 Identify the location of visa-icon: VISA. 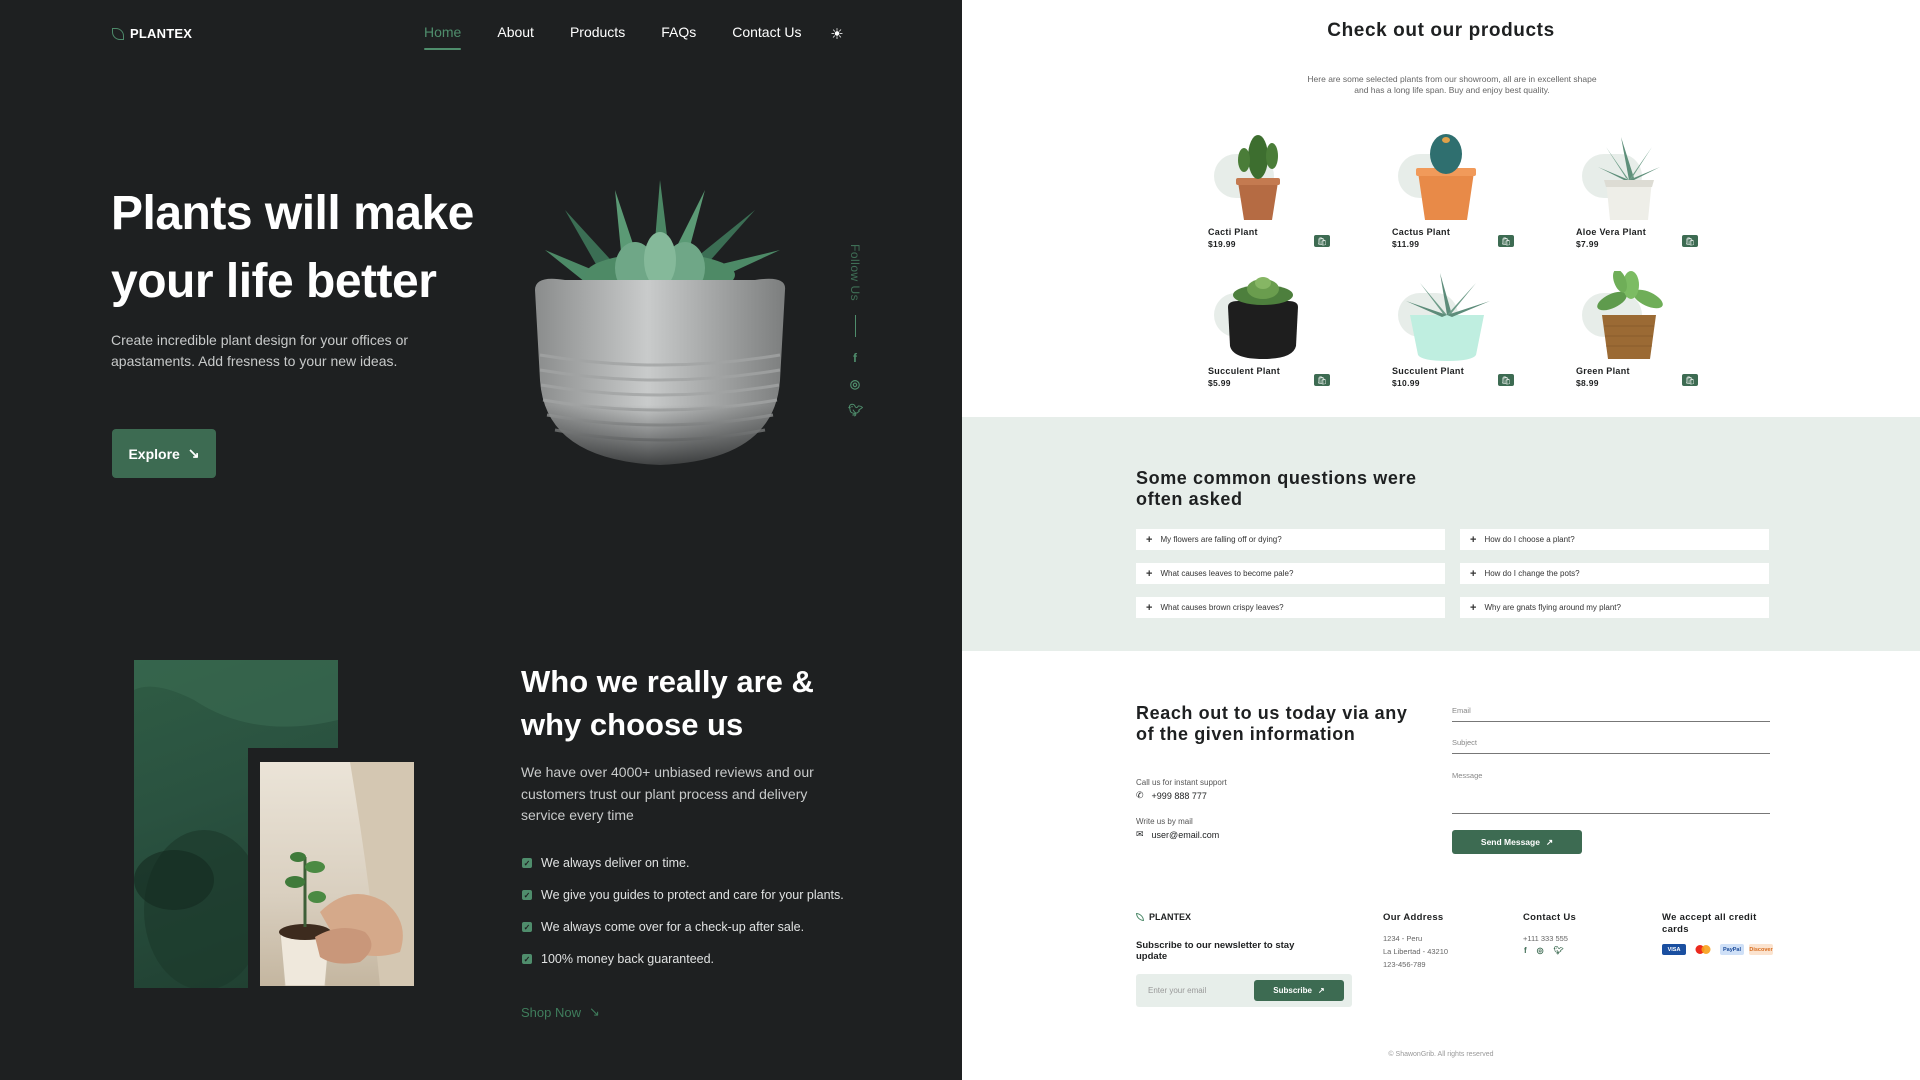
(1674, 949).